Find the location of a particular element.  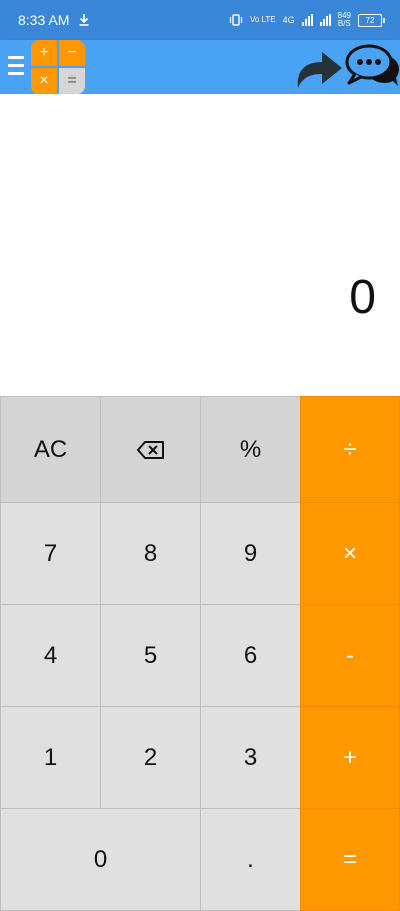

logo-equals: = is located at coordinates (72, 81).